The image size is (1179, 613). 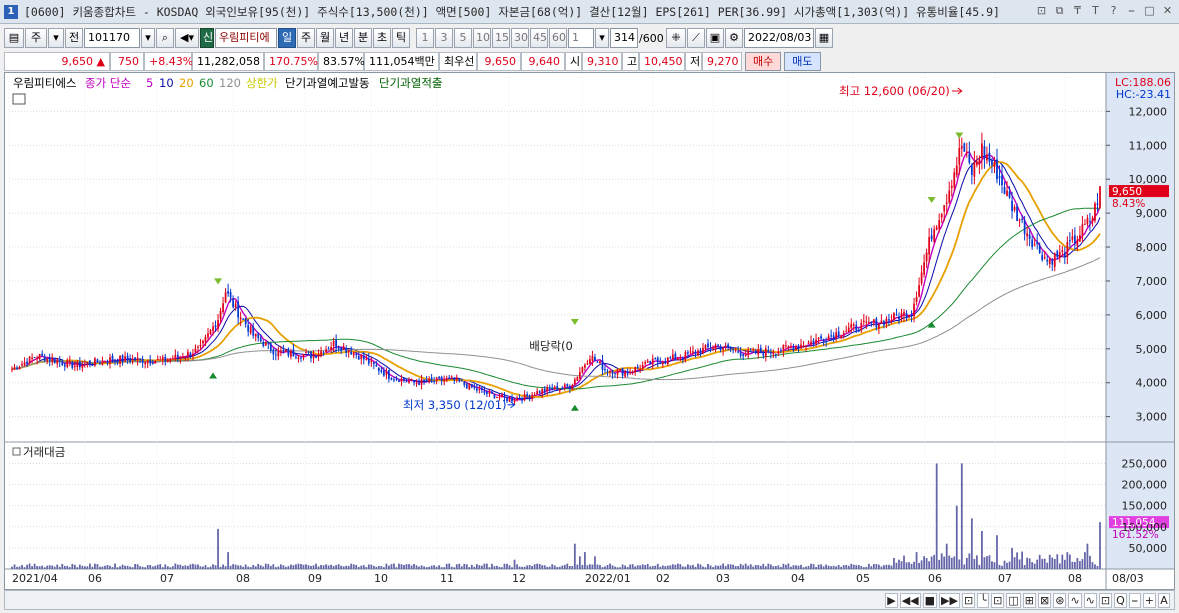 What do you see at coordinates (1013, 600) in the screenshot?
I see `bottom-tool-icon-7: ◫` at bounding box center [1013, 600].